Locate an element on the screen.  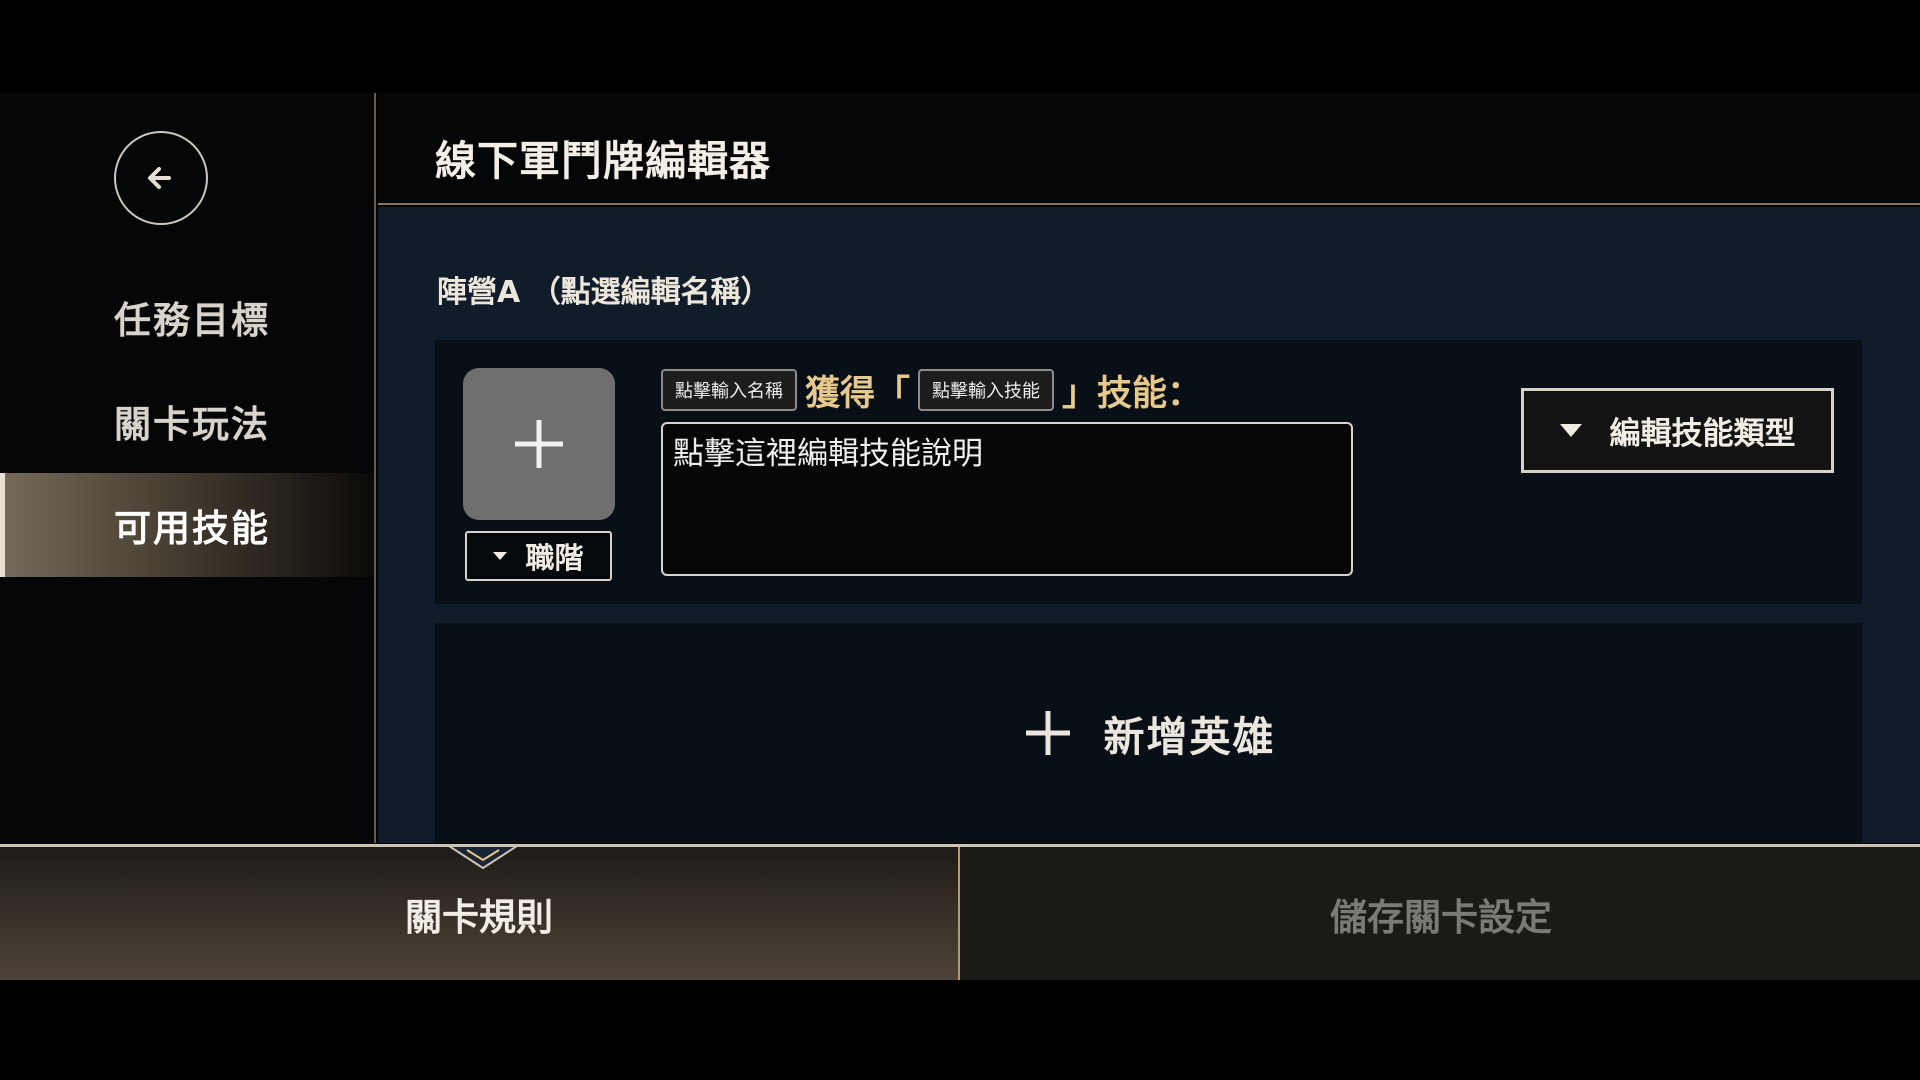
arrow-left-icon is located at coordinates (159, 178).